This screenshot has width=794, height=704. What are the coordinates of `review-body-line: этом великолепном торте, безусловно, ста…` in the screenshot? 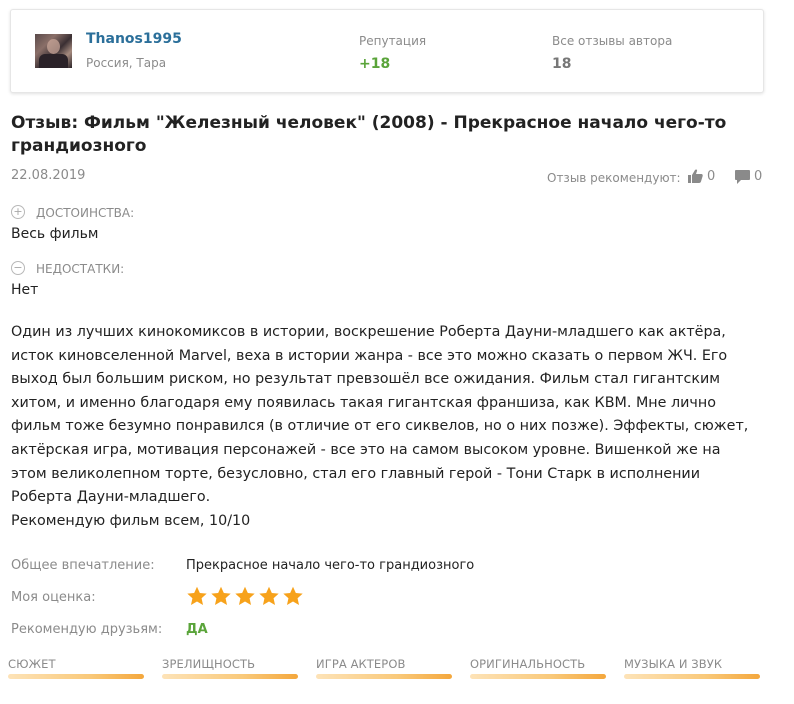 It's located at (356, 473).